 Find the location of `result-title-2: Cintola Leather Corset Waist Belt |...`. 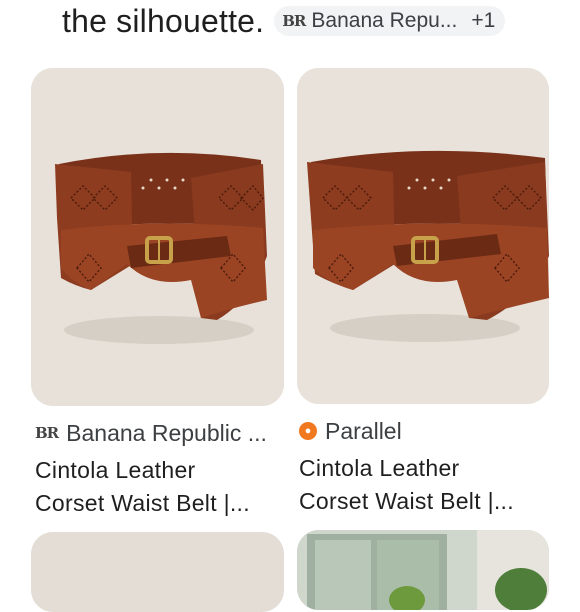

result-title-2: Cintola Leather Corset Waist Belt |... is located at coordinates (428, 485).